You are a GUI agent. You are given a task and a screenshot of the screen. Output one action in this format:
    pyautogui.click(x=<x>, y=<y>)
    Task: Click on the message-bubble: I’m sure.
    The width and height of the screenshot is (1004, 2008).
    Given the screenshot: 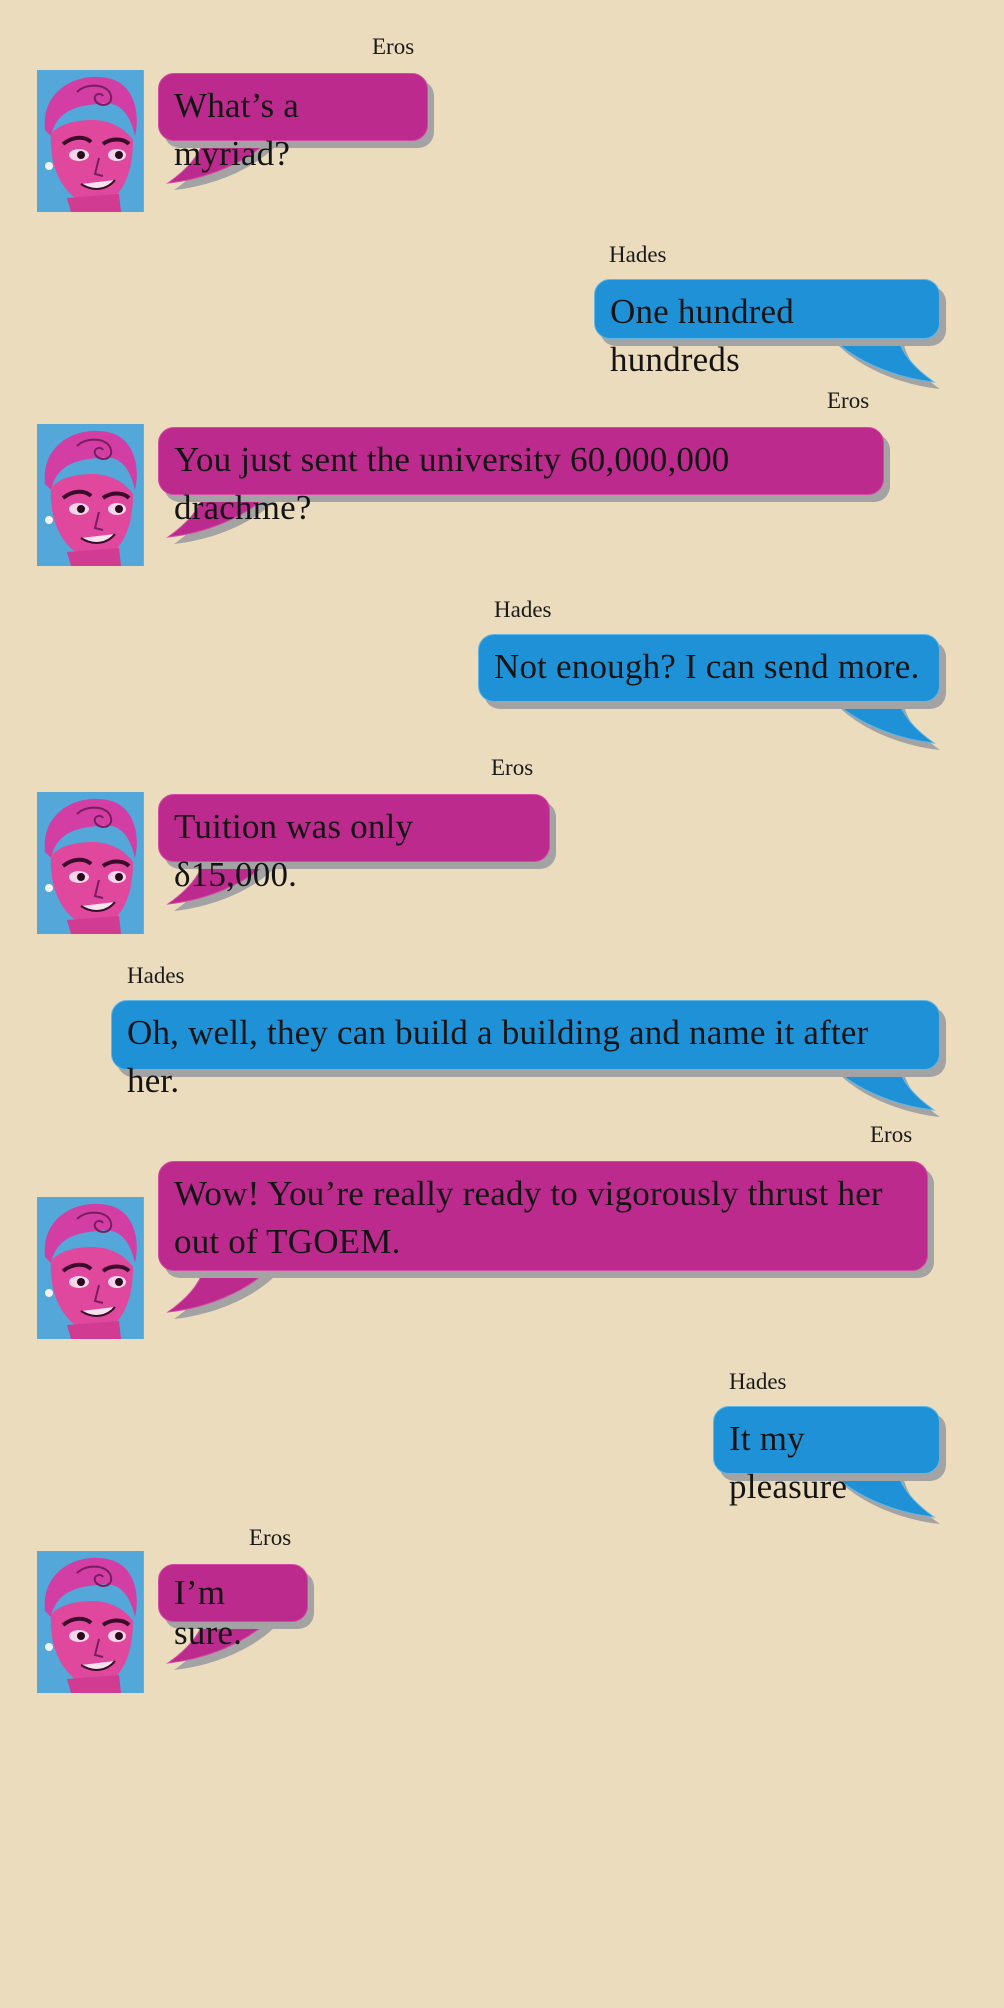 What is the action you would take?
    pyautogui.click(x=233, y=1608)
    